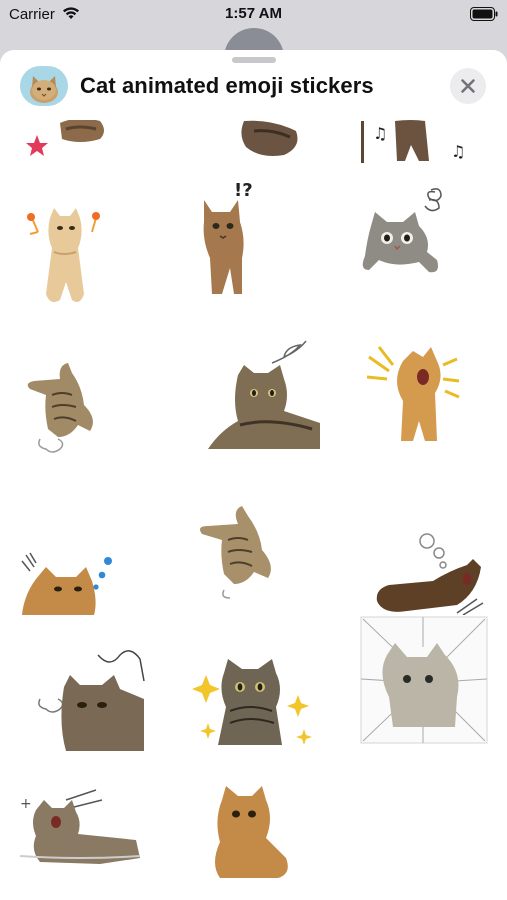 This screenshot has height=900, width=507. What do you see at coordinates (420, 545) in the screenshot?
I see `sticker-cat-yawning-thought-bubbles` at bounding box center [420, 545].